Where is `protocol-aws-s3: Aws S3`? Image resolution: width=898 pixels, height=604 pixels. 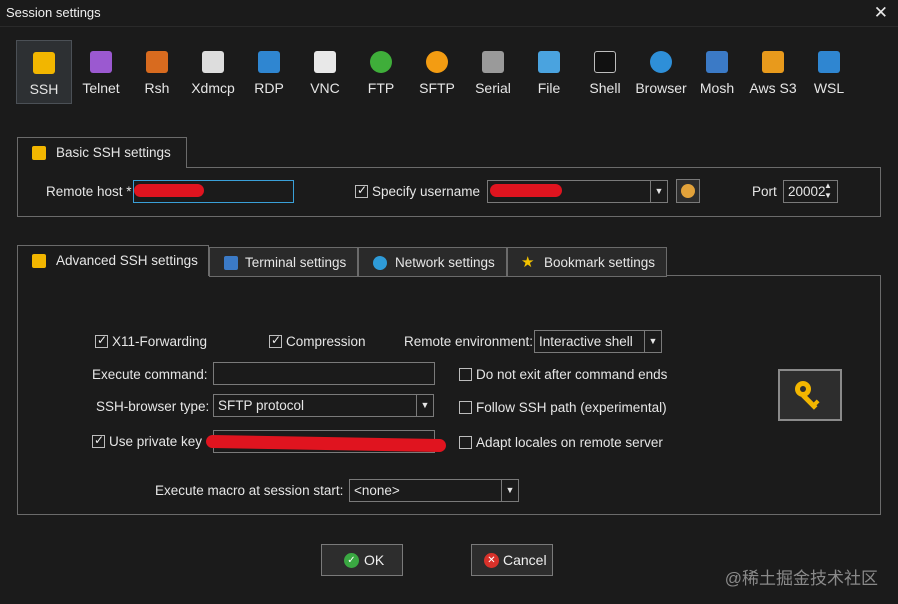
protocol-aws-s3: Aws S3 is located at coordinates (773, 72).